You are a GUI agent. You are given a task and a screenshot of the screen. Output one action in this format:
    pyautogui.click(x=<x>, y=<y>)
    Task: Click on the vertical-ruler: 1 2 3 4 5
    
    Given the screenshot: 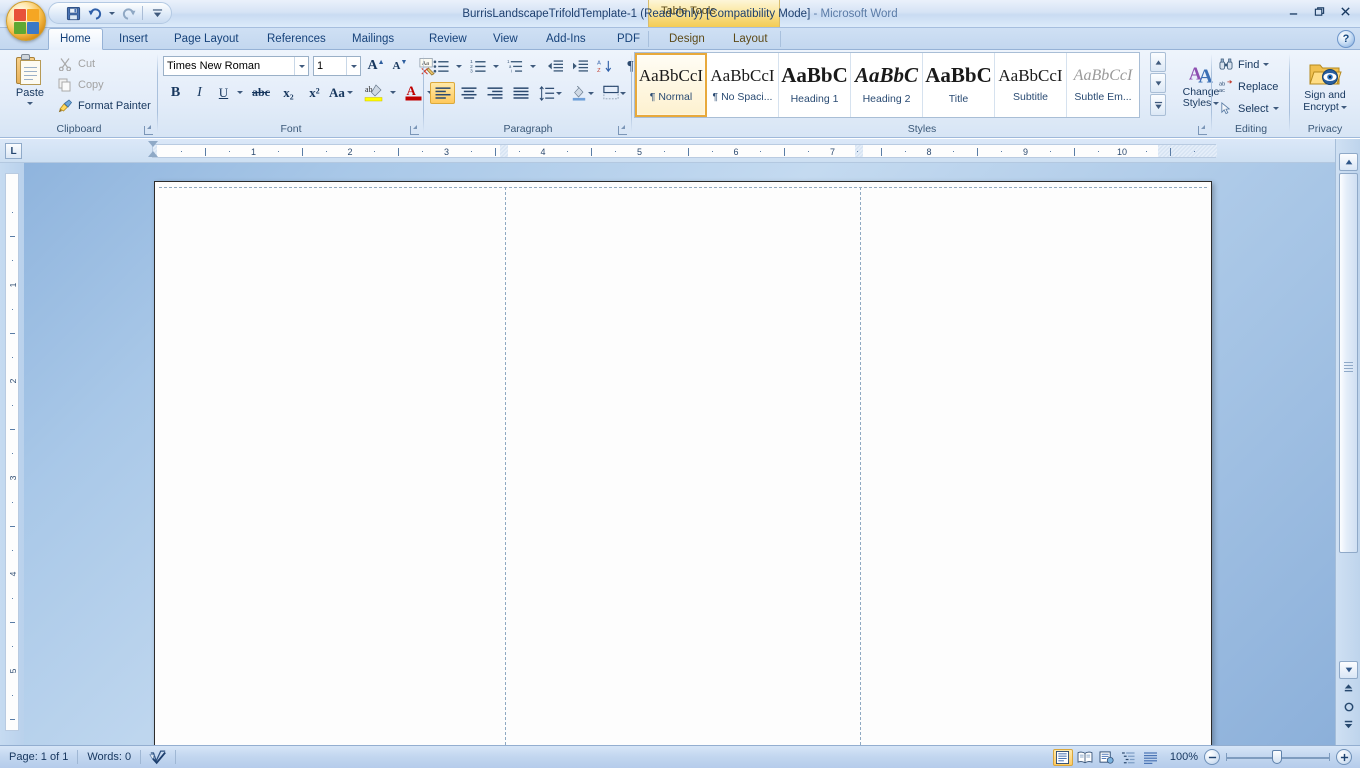 What is the action you would take?
    pyautogui.click(x=12, y=454)
    